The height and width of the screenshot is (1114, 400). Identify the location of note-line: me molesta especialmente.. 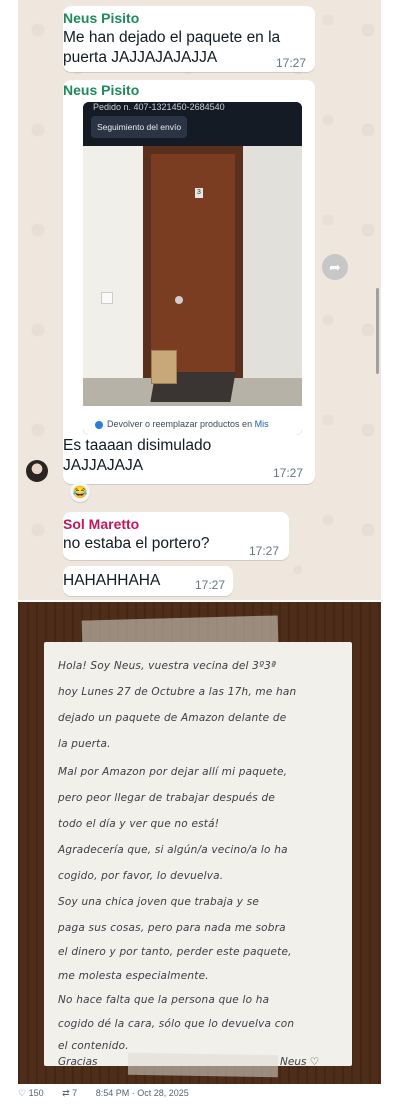
(133, 976).